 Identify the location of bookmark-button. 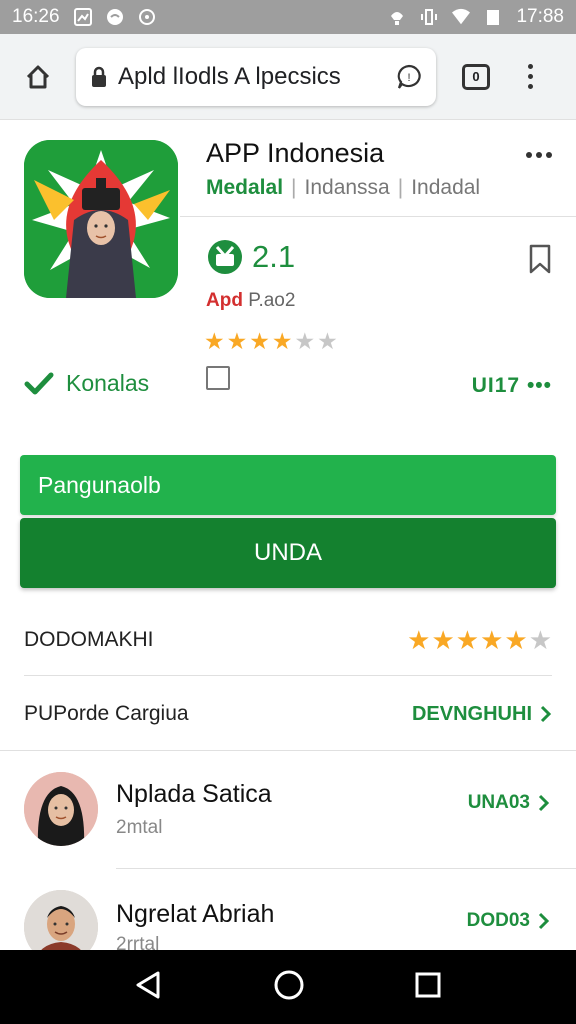
(540, 261).